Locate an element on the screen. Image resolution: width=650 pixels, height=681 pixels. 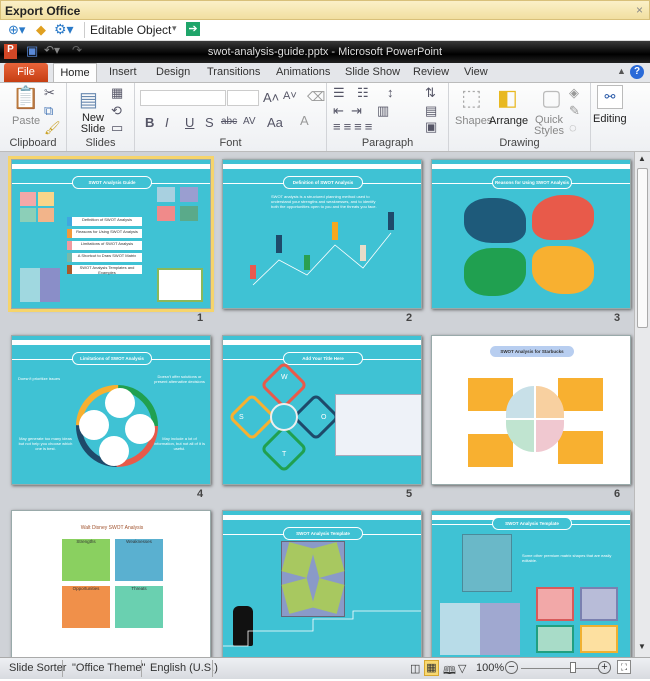
slides-label: Slides is located at coordinates (100, 143).